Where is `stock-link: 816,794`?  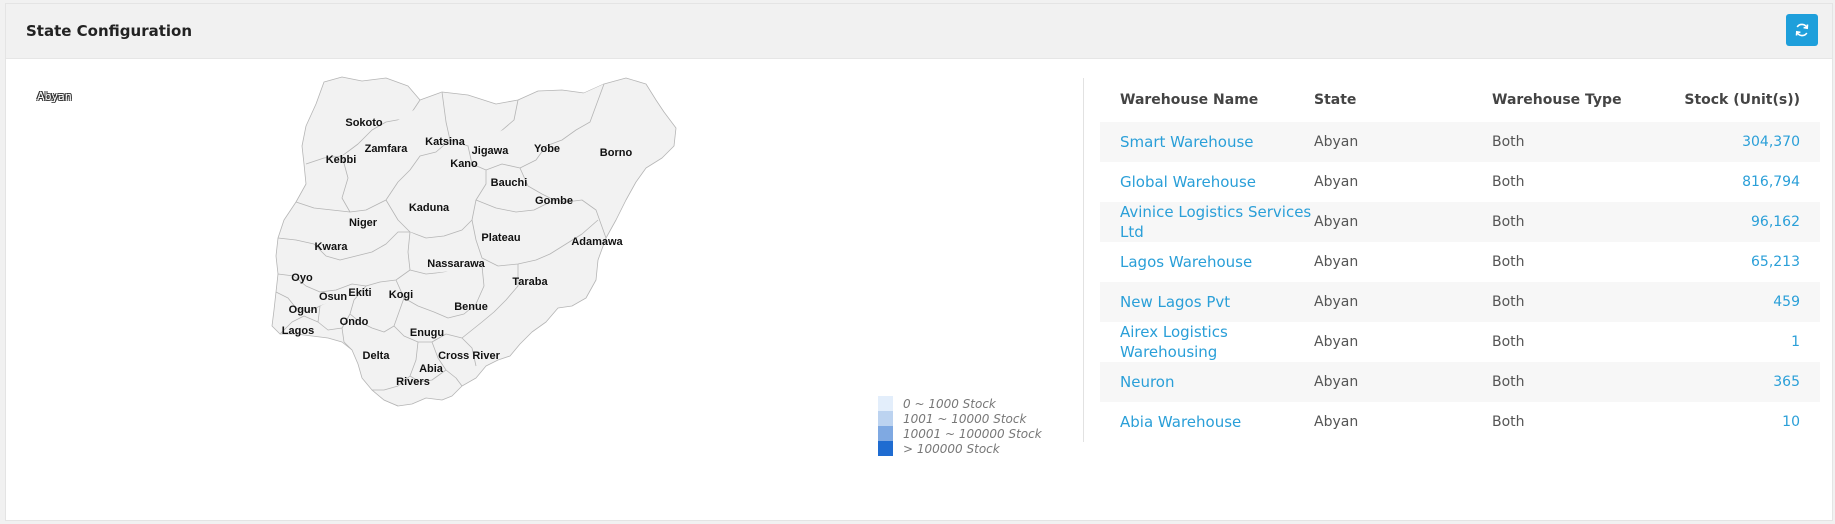 stock-link: 816,794 is located at coordinates (1771, 182).